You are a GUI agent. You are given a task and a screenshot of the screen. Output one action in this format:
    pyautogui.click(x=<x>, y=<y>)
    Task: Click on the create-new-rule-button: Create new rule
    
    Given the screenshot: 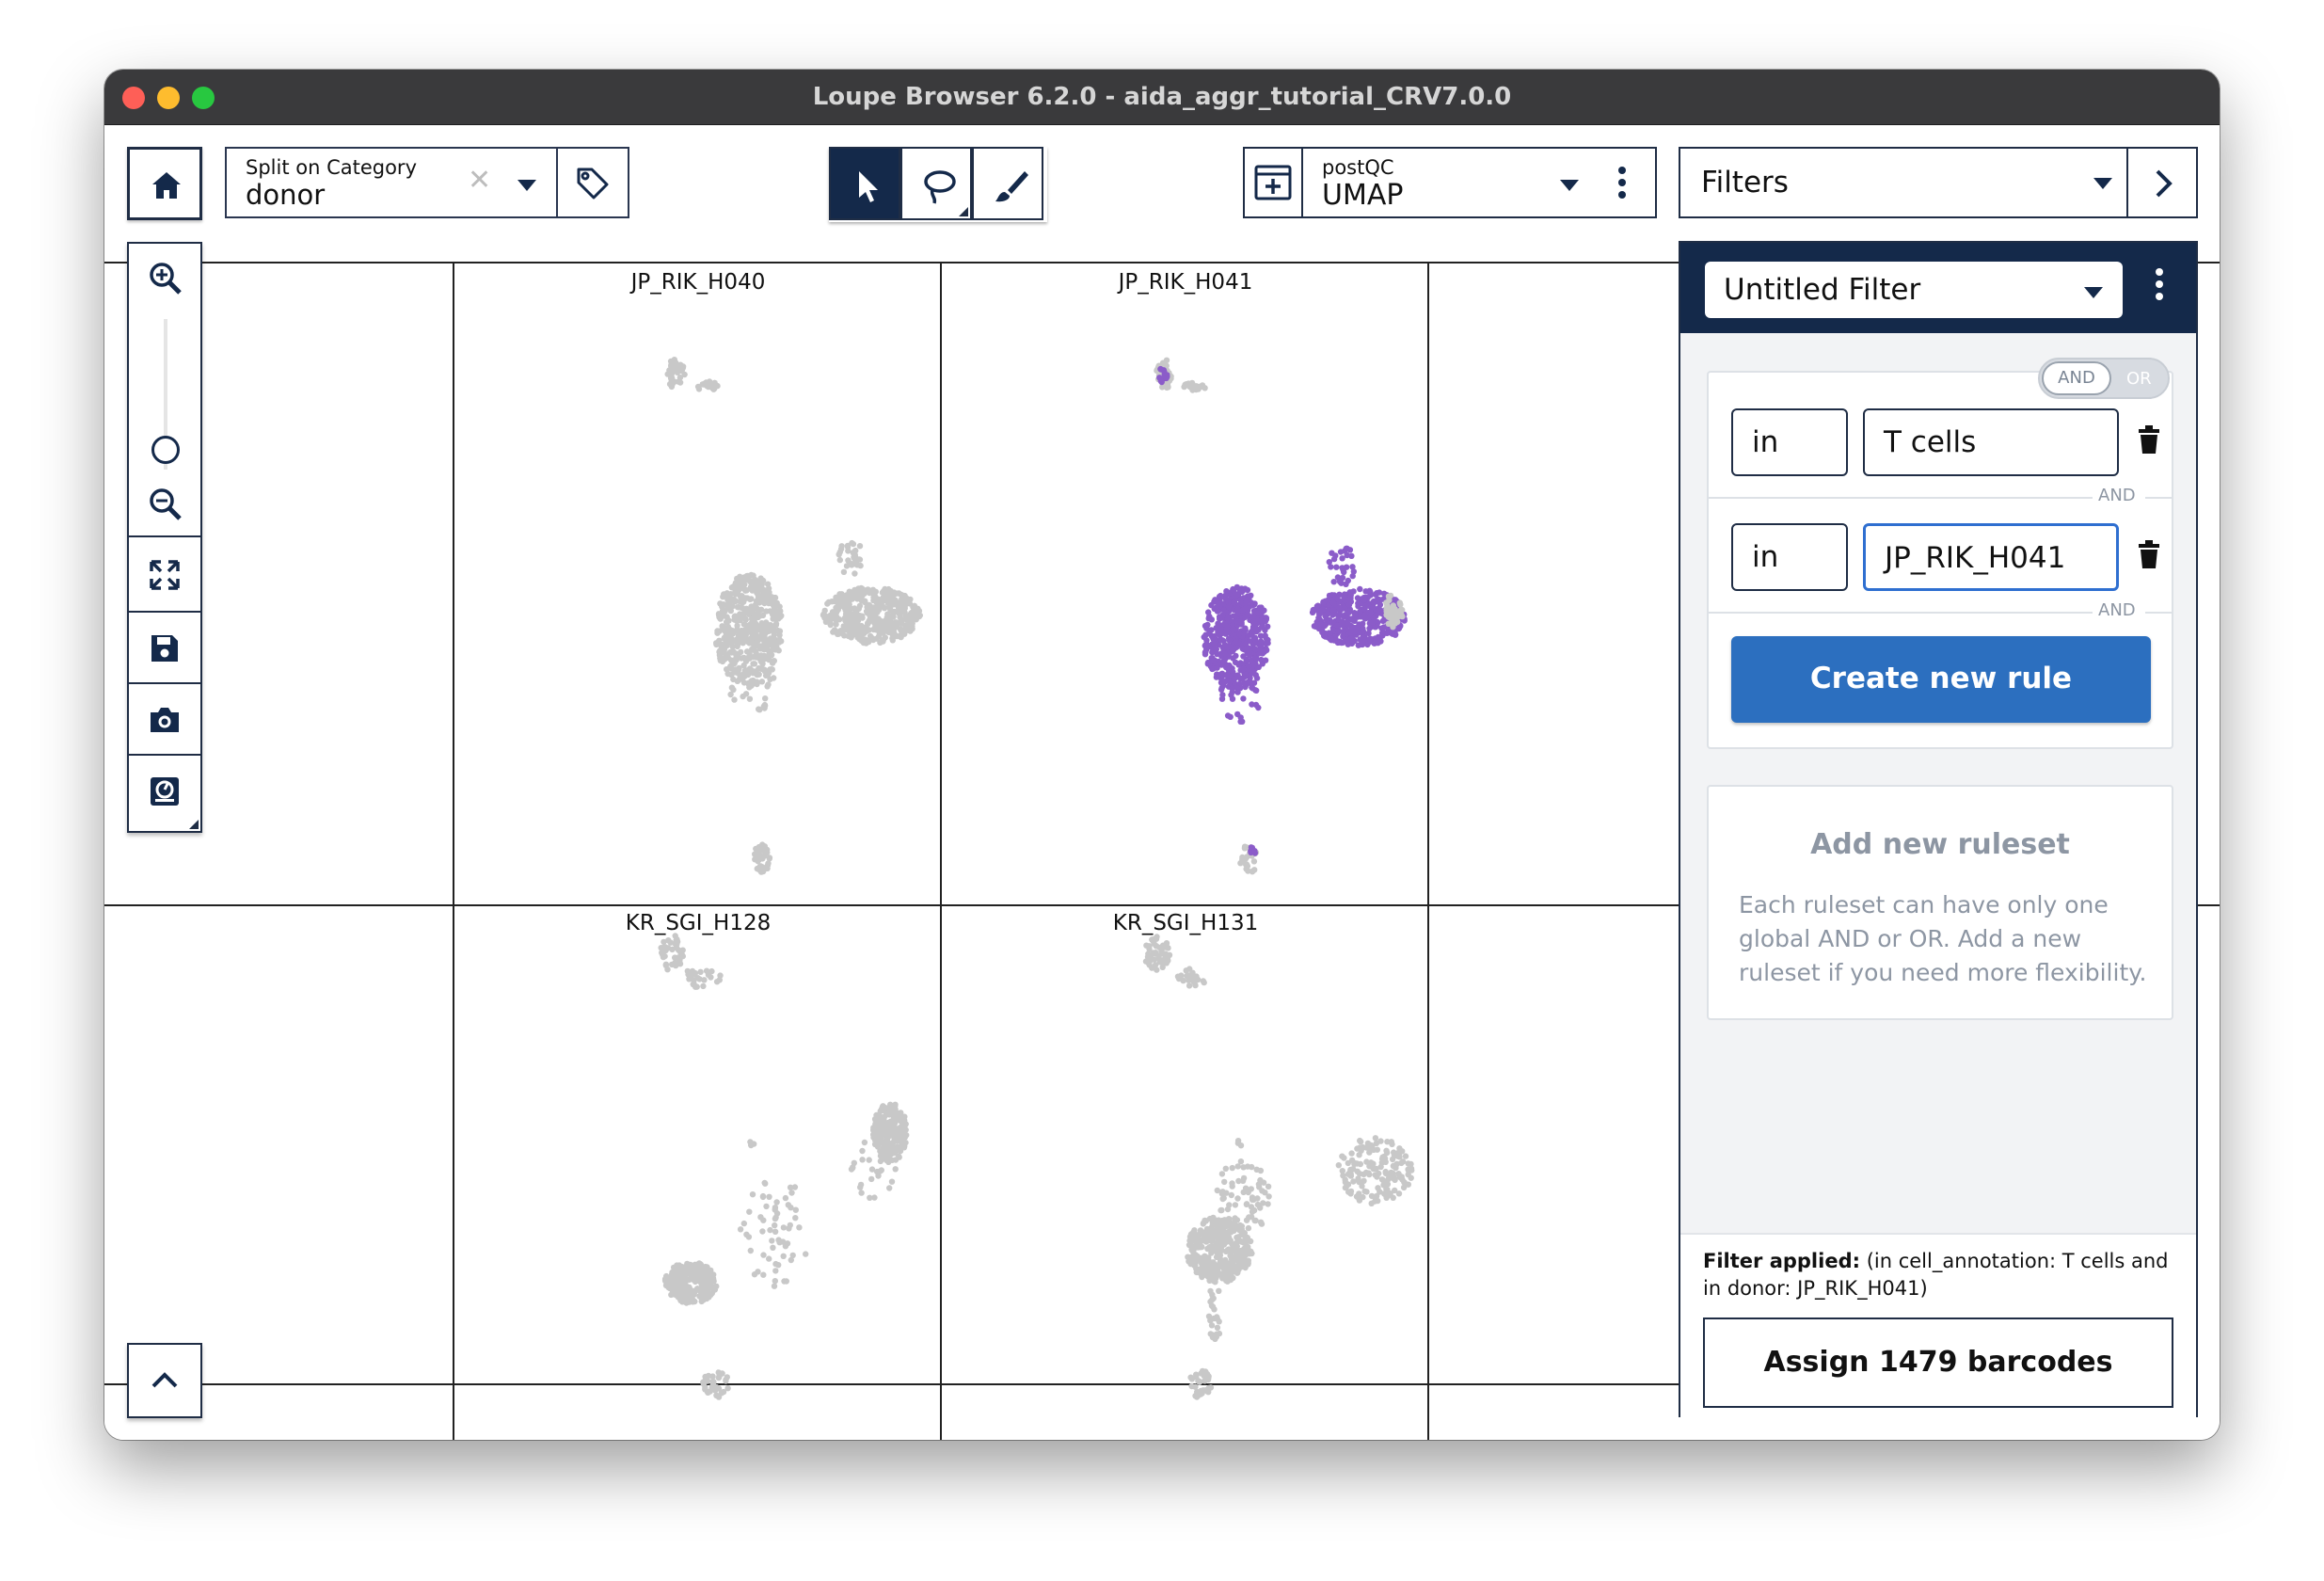 What is the action you would take?
    pyautogui.click(x=1941, y=679)
    